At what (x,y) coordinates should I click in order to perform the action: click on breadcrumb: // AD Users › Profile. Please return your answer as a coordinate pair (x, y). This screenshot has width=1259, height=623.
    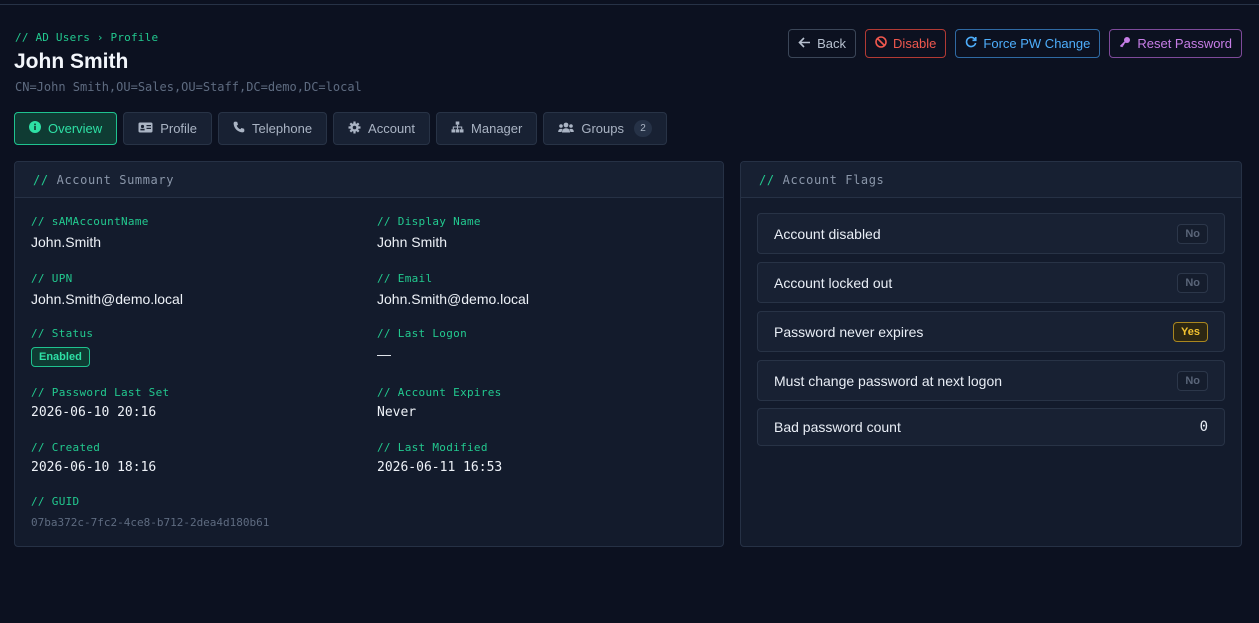
    Looking at the image, I should click on (87, 37).